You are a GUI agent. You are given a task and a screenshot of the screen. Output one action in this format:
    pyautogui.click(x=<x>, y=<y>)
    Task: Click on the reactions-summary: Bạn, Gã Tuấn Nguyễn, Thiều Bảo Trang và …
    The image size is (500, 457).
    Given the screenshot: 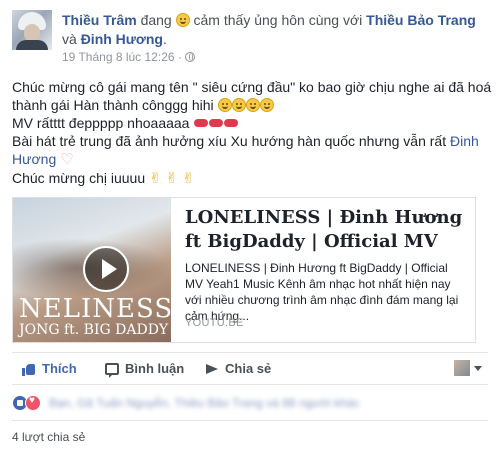 What is the action you would take?
    pyautogui.click(x=186, y=403)
    